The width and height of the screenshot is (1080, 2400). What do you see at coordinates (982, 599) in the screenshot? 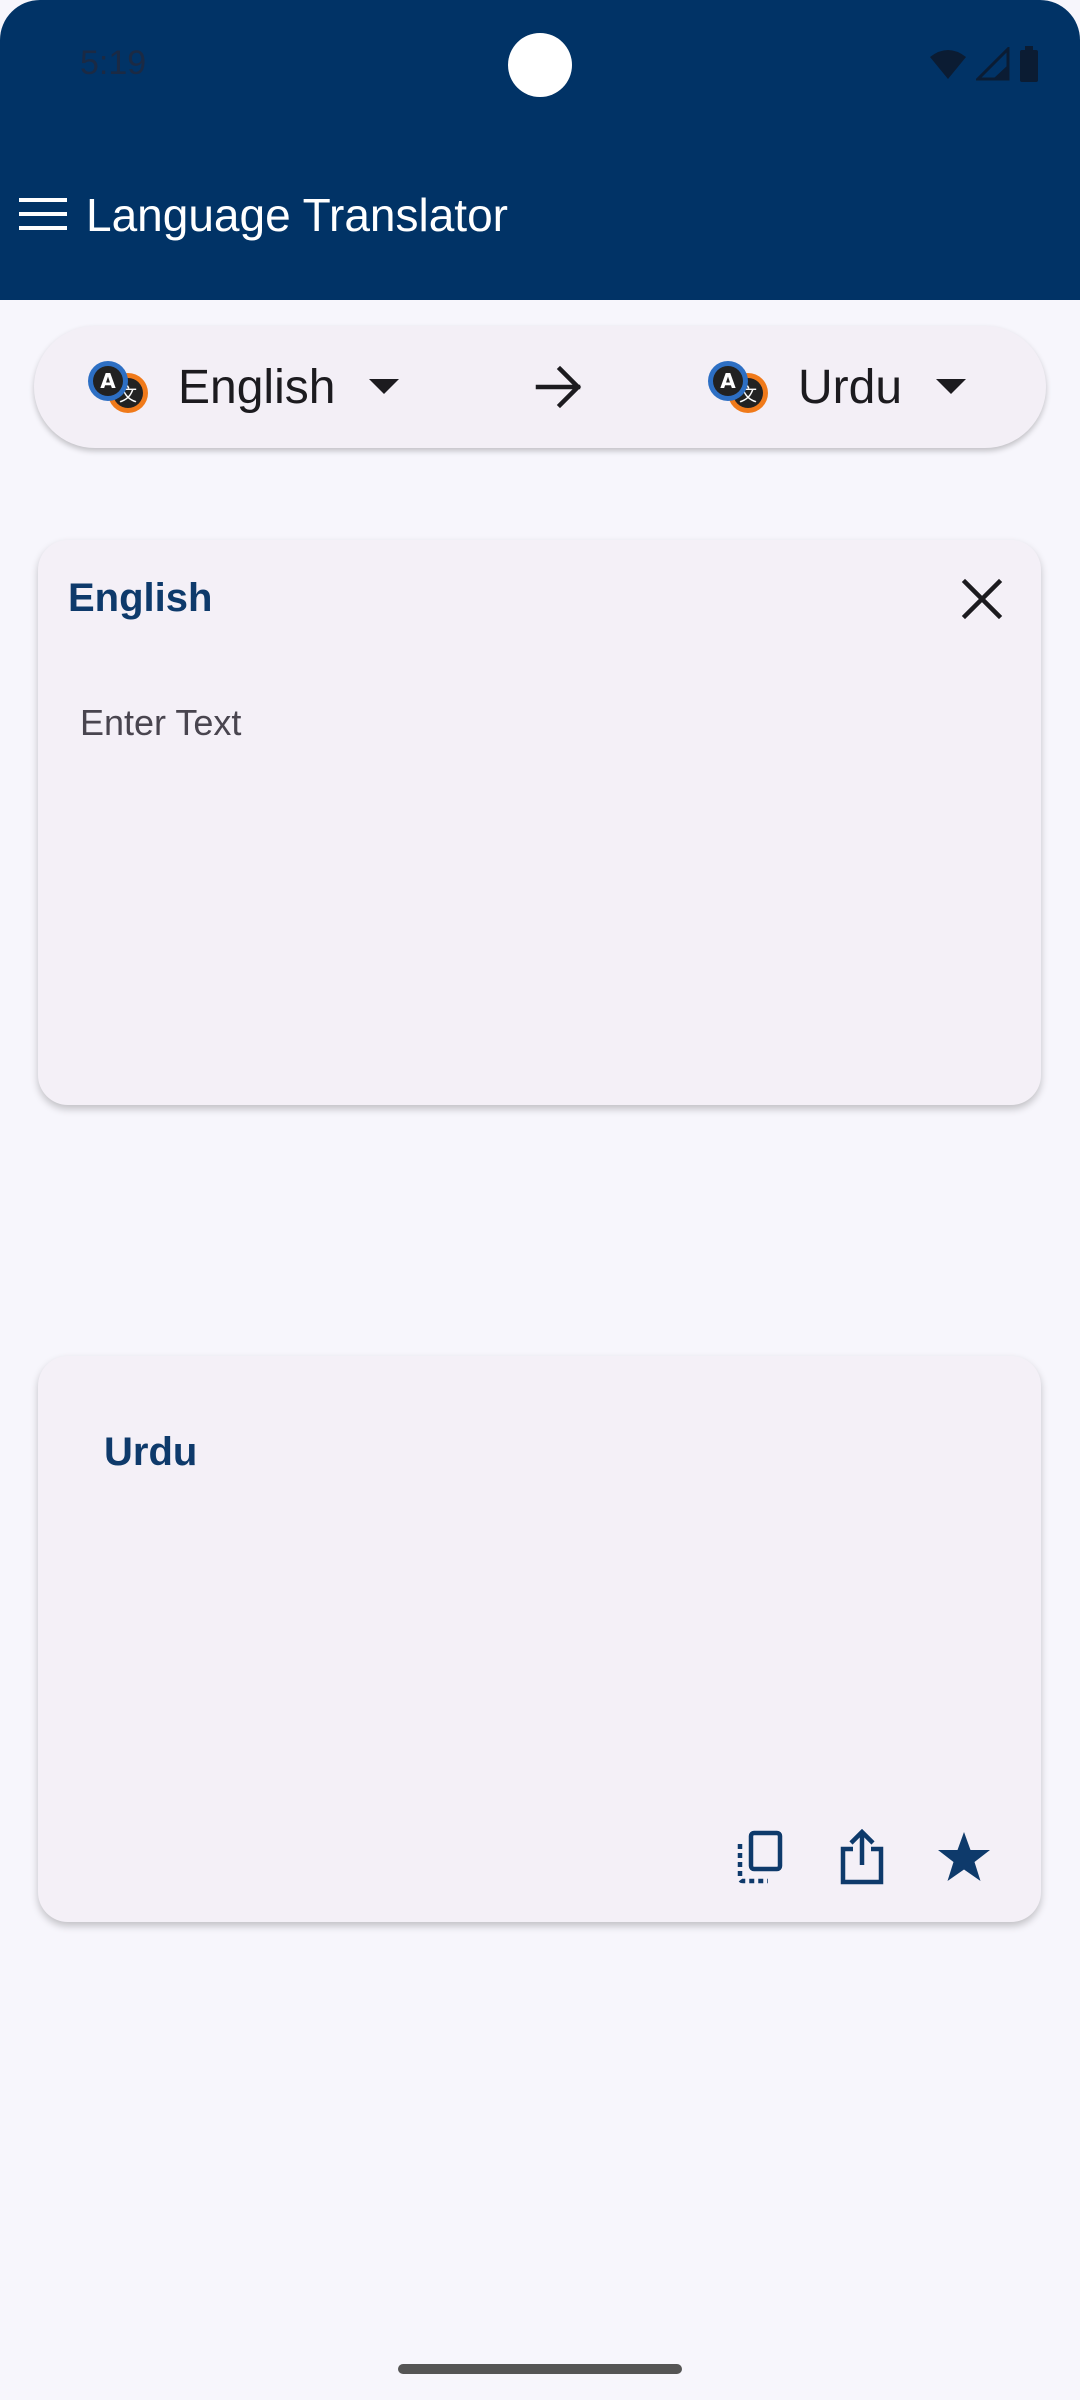
I see `close-icon` at bounding box center [982, 599].